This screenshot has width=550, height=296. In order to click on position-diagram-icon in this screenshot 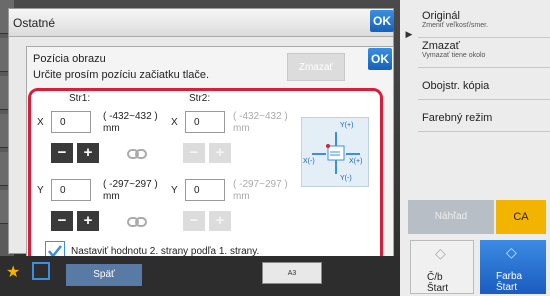, I will do `click(336, 153)`.